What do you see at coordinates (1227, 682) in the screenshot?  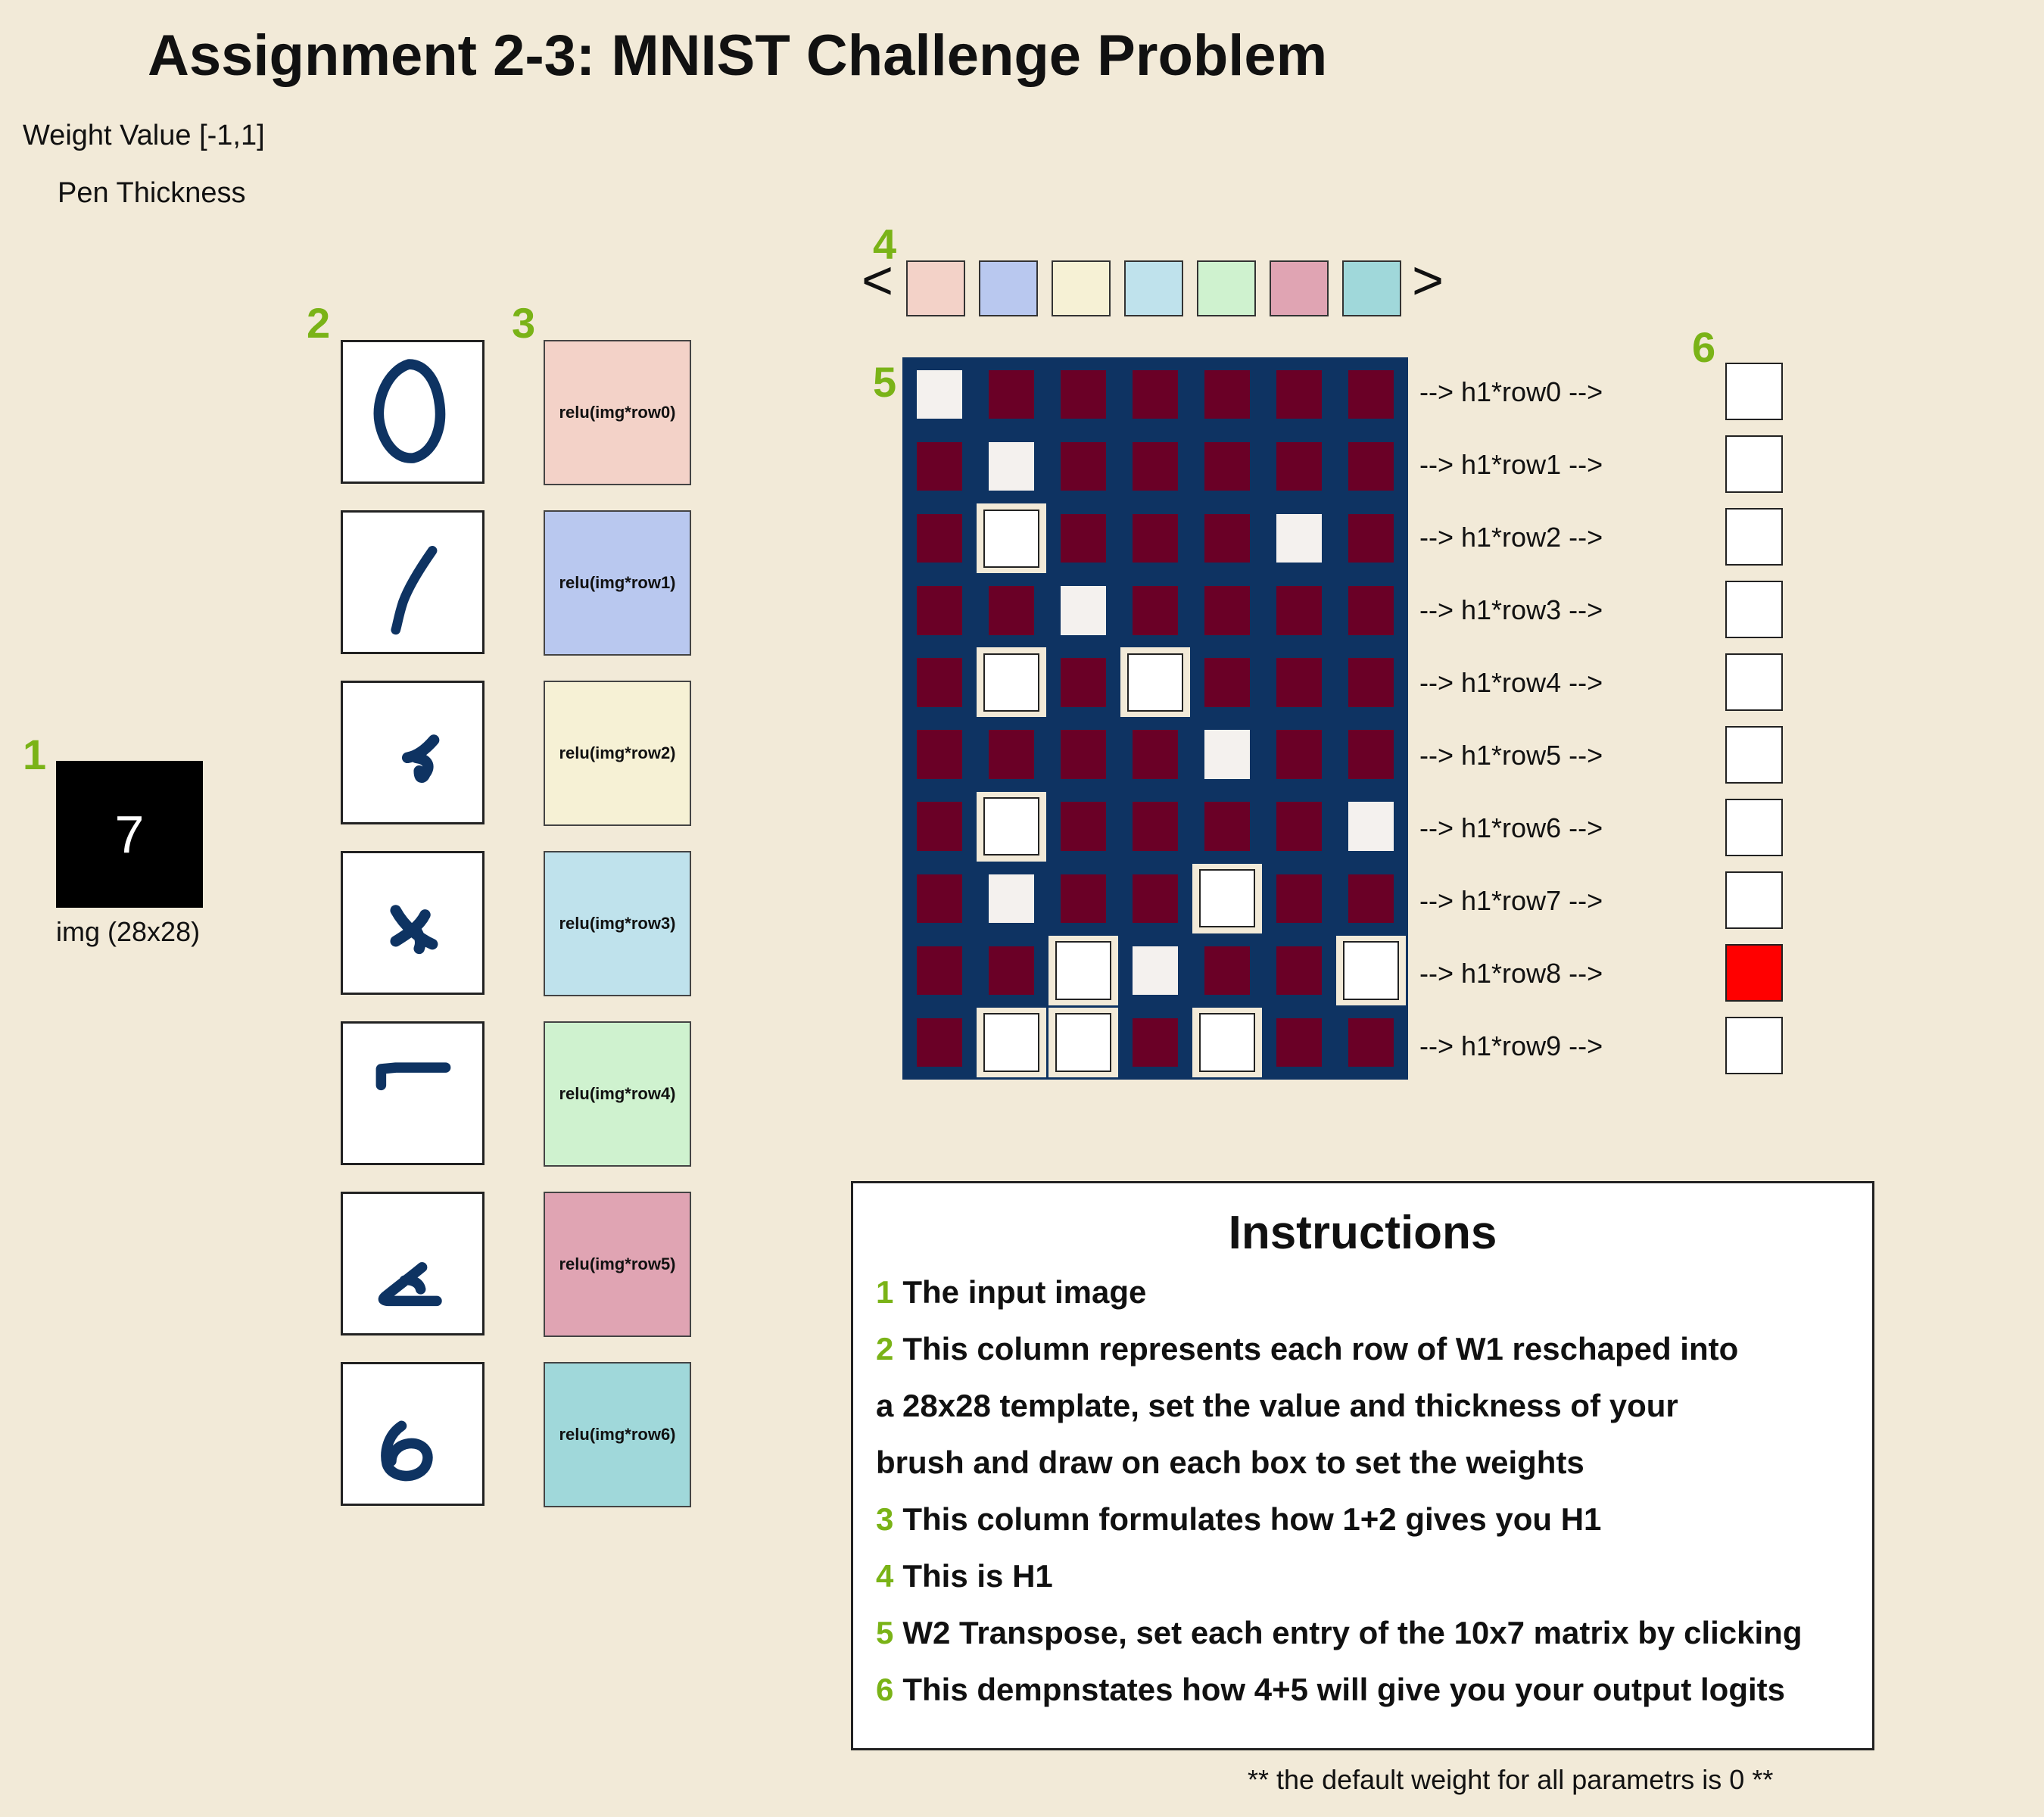 I see `w2-cell-r4-c4` at bounding box center [1227, 682].